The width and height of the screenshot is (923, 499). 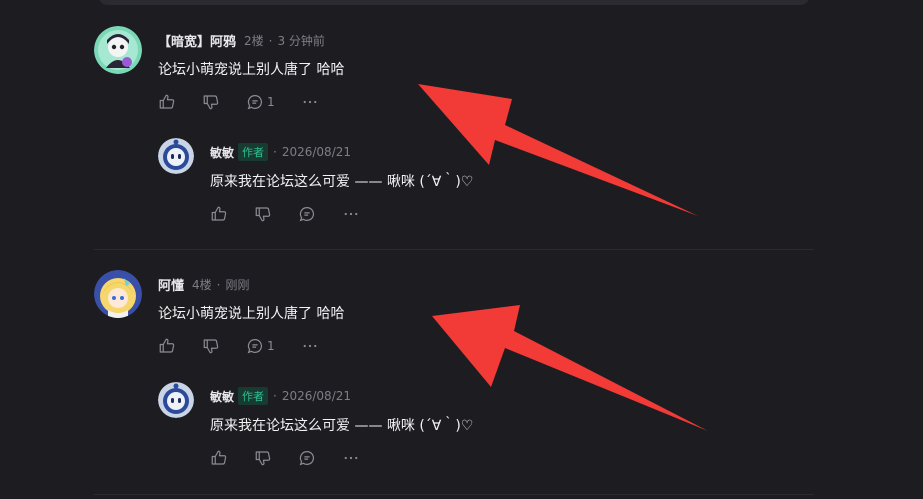 I want to click on top-comment-input, so click(x=454, y=2).